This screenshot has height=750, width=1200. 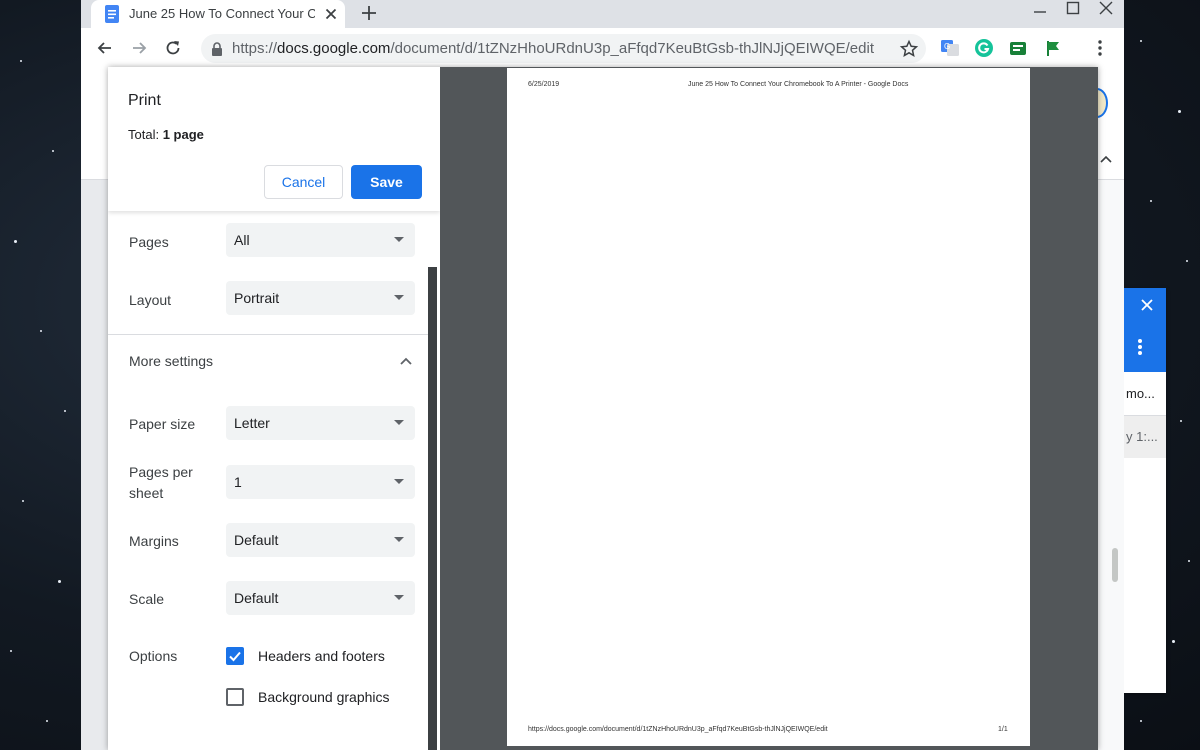 What do you see at coordinates (320, 240) in the screenshot?
I see `pages-select: All` at bounding box center [320, 240].